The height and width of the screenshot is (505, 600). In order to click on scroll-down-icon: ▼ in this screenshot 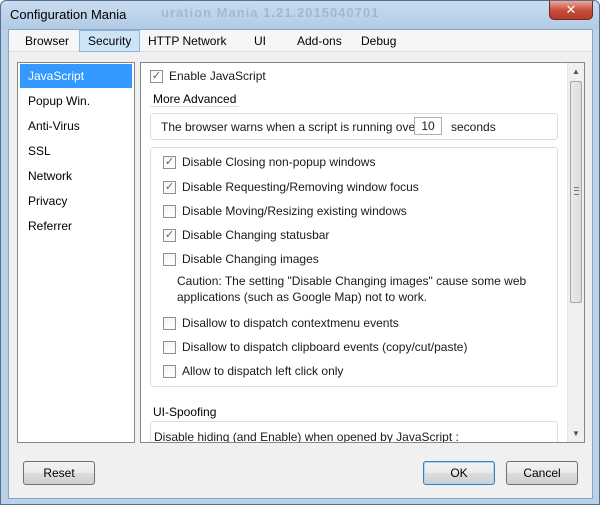, I will do `click(576, 433)`.